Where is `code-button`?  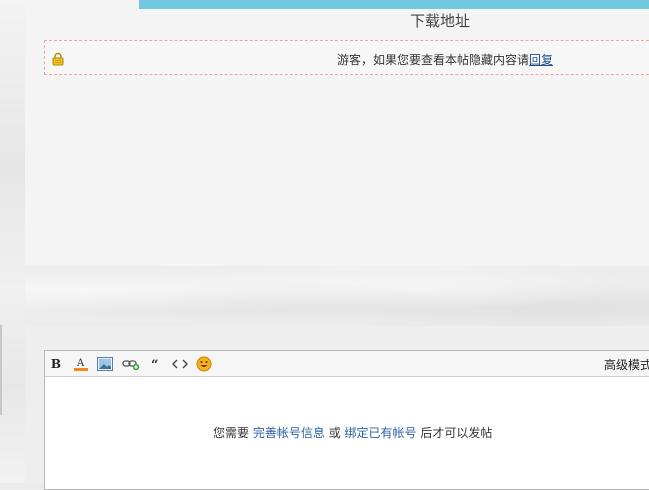
code-button is located at coordinates (180, 363).